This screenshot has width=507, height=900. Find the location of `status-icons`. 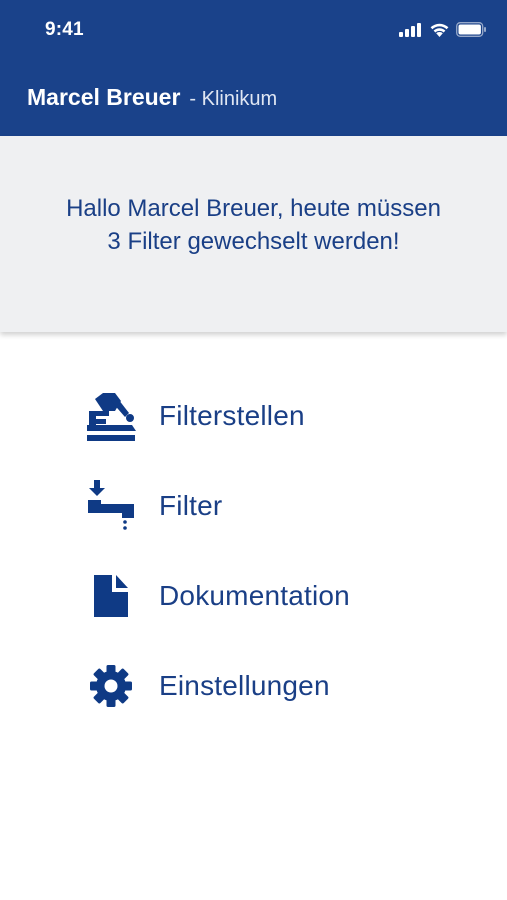

status-icons is located at coordinates (443, 29).